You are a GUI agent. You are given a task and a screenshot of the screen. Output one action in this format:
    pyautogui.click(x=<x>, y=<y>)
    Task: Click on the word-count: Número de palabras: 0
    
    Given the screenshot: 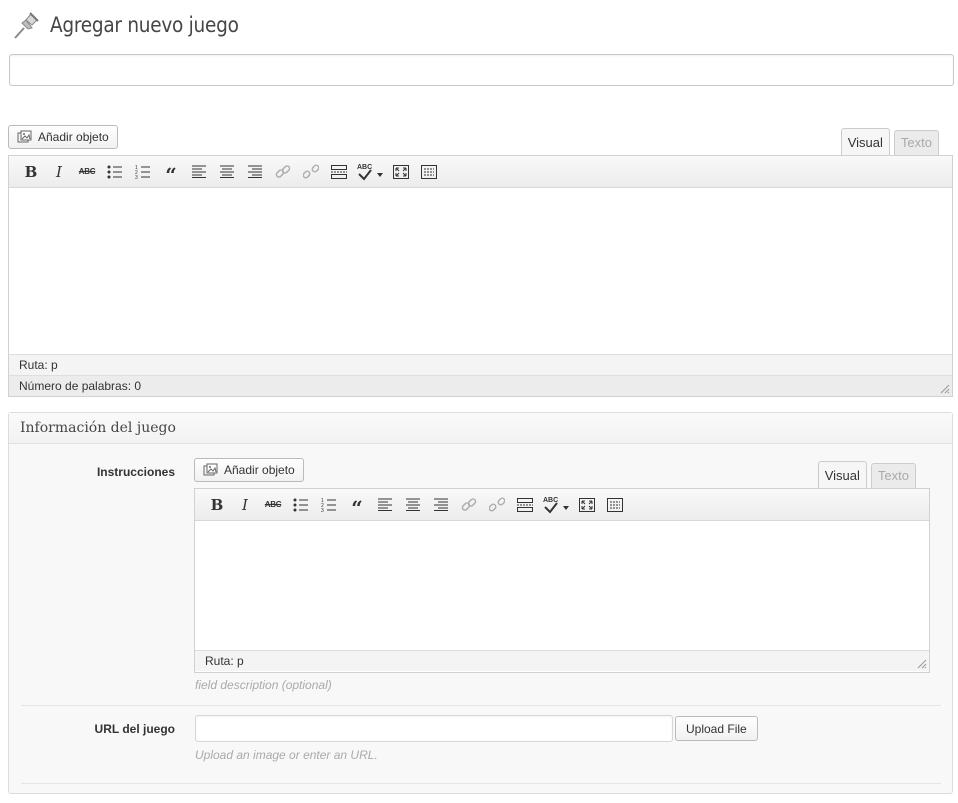 What is the action you would take?
    pyautogui.click(x=480, y=385)
    